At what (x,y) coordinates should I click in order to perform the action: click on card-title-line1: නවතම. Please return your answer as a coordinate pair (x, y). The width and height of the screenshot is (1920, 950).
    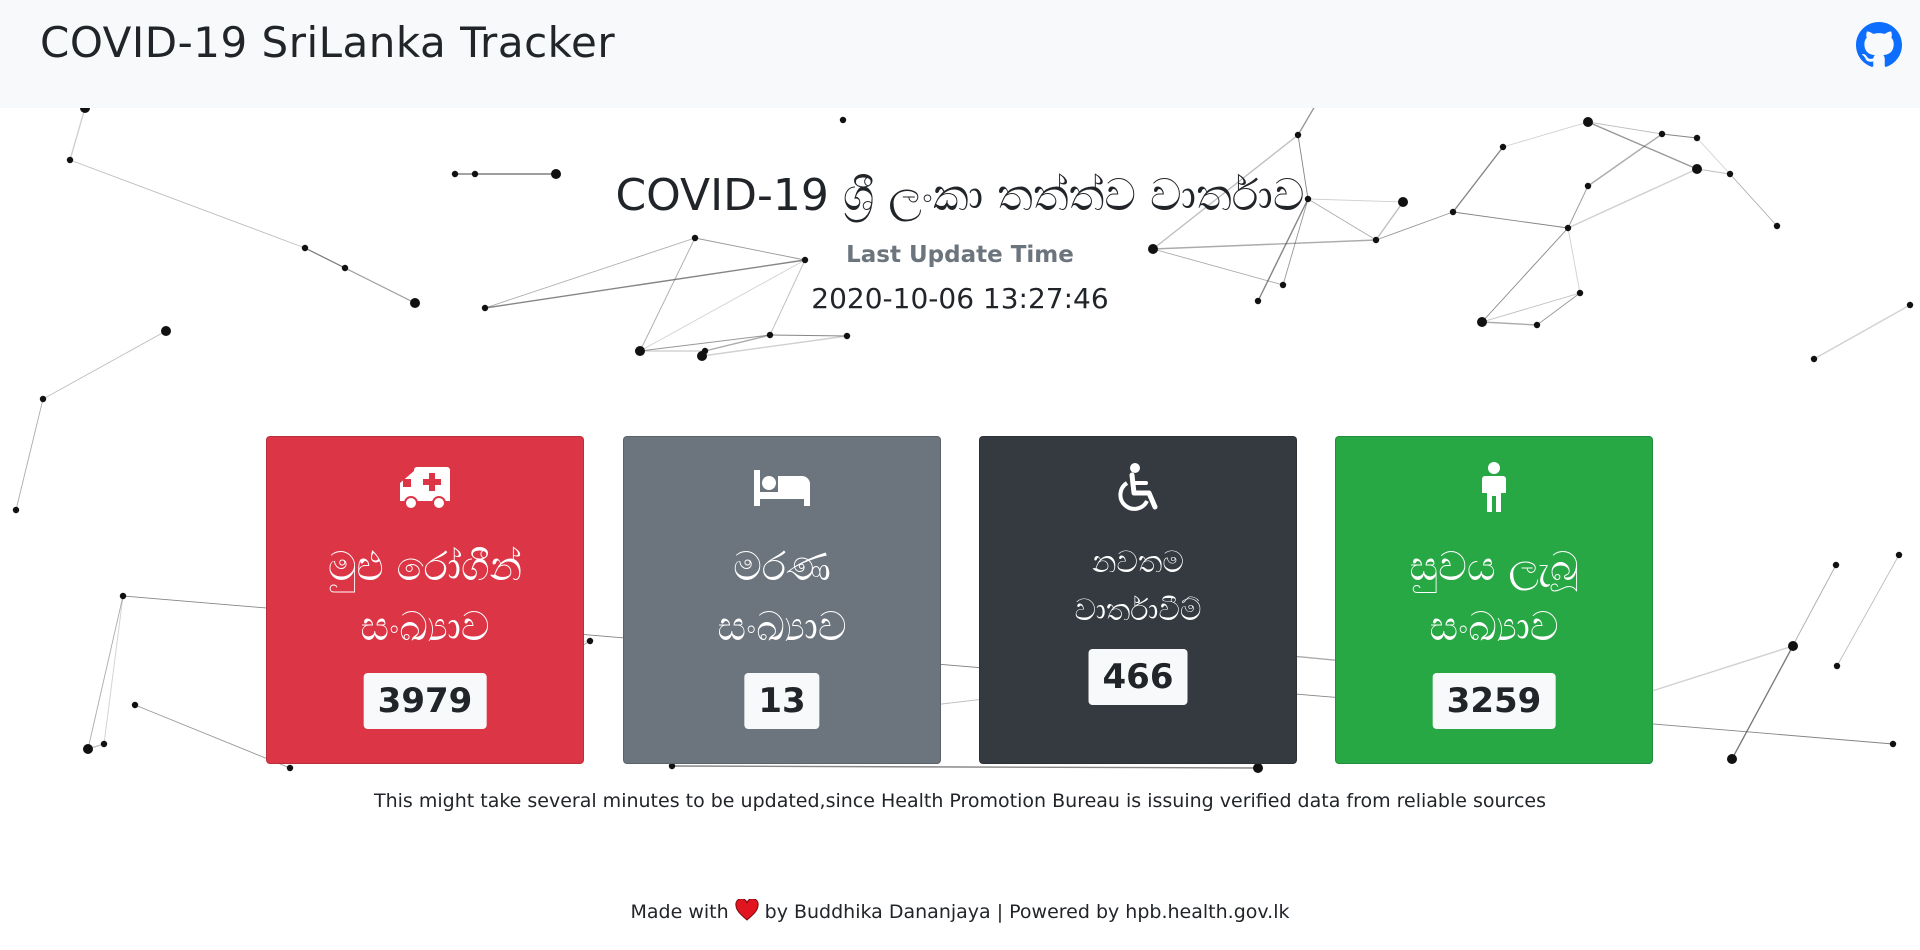
    Looking at the image, I should click on (1138, 562).